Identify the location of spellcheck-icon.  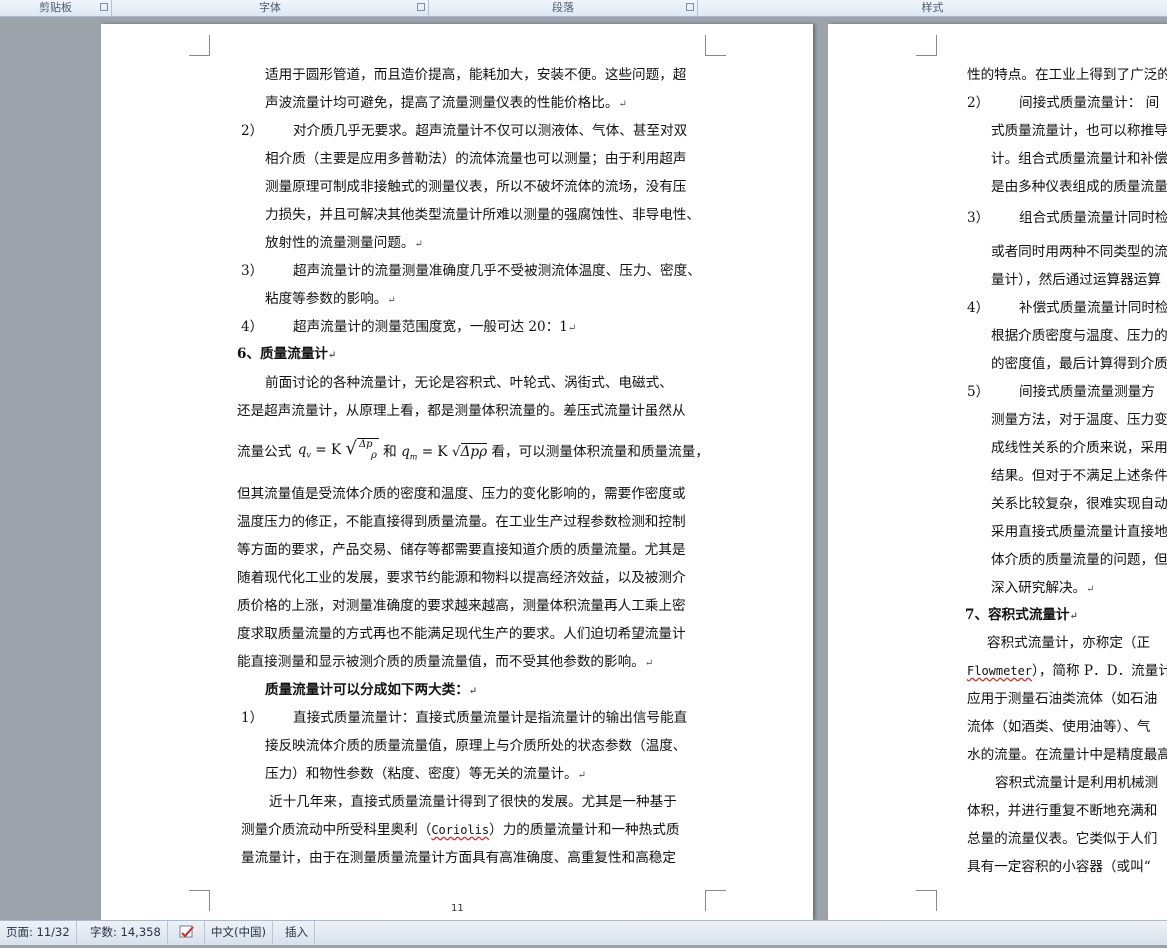
(188, 932).